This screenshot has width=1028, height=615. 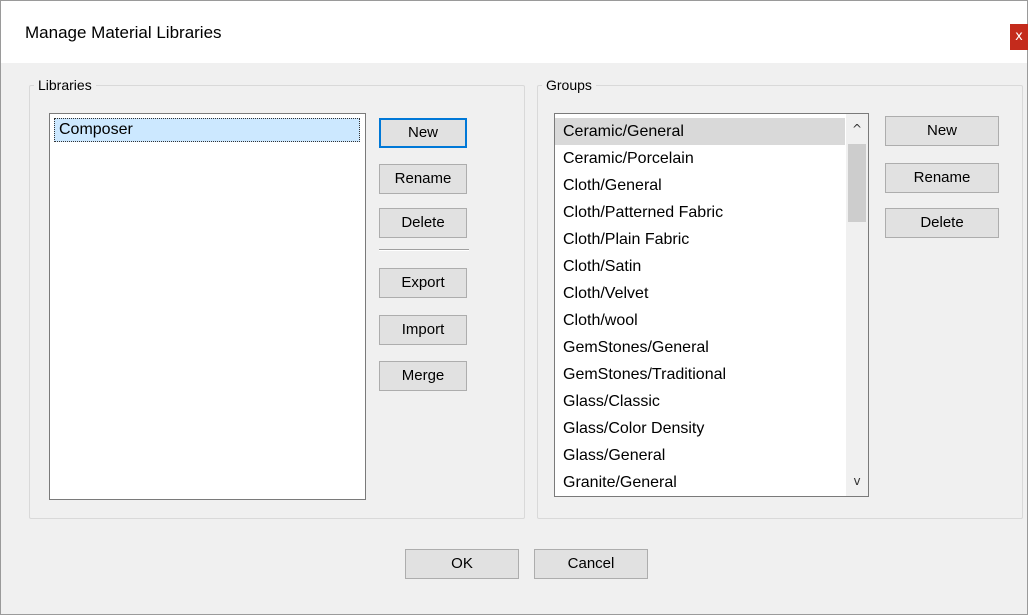 I want to click on button-separator, so click(x=424, y=250).